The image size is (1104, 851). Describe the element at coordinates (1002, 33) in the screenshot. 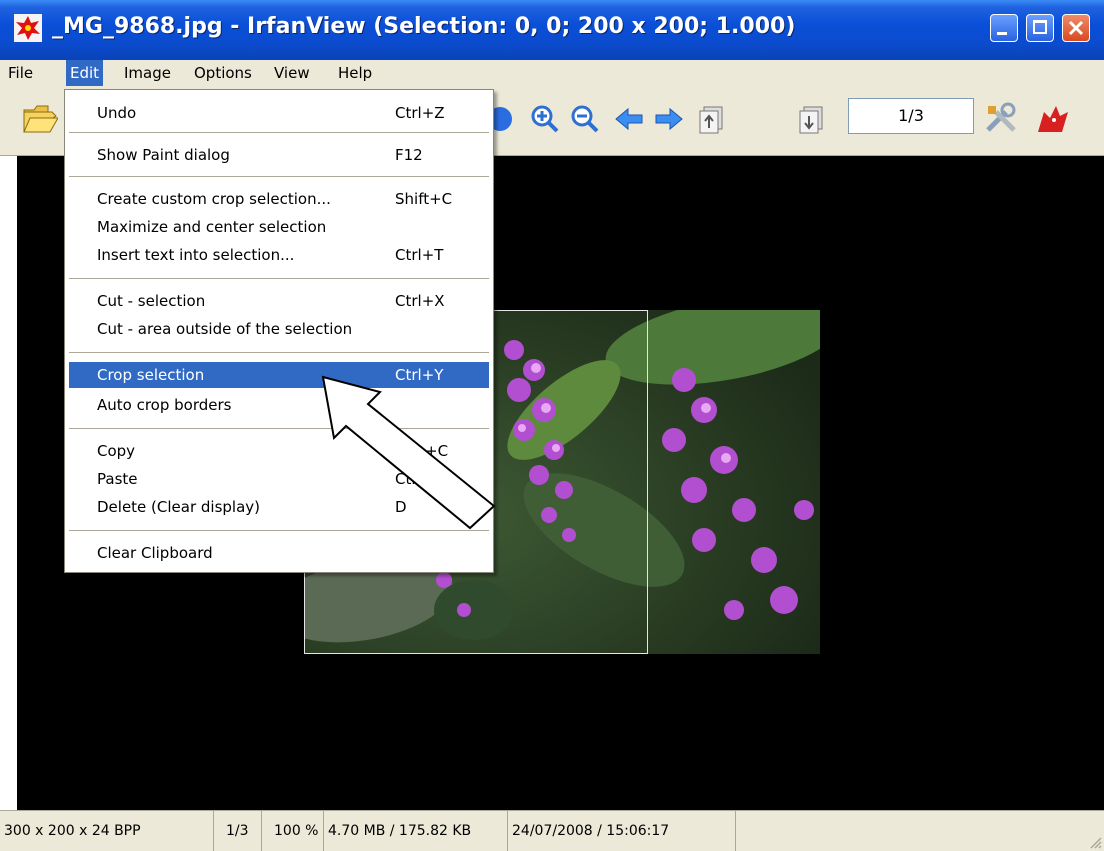

I see `minimize-icon` at that location.